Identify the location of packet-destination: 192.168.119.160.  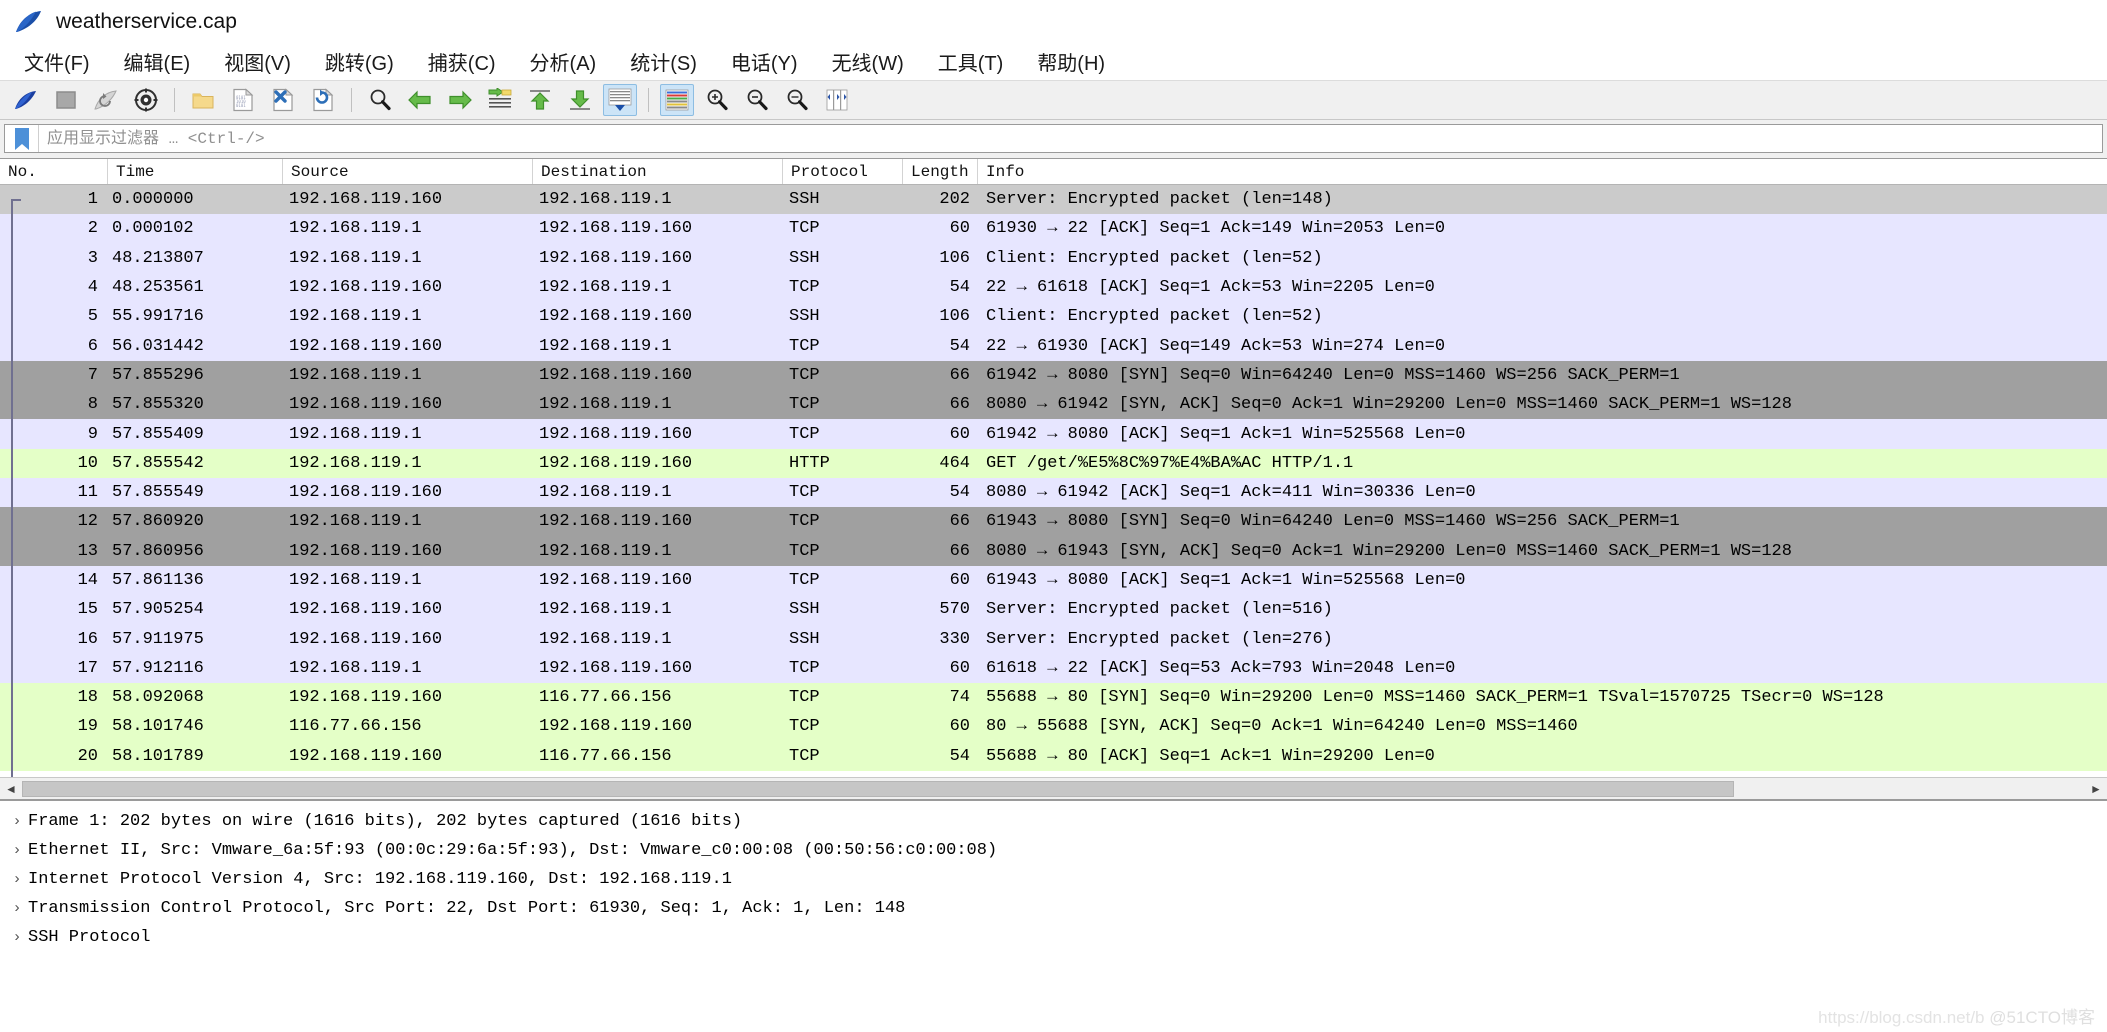
(616, 463).